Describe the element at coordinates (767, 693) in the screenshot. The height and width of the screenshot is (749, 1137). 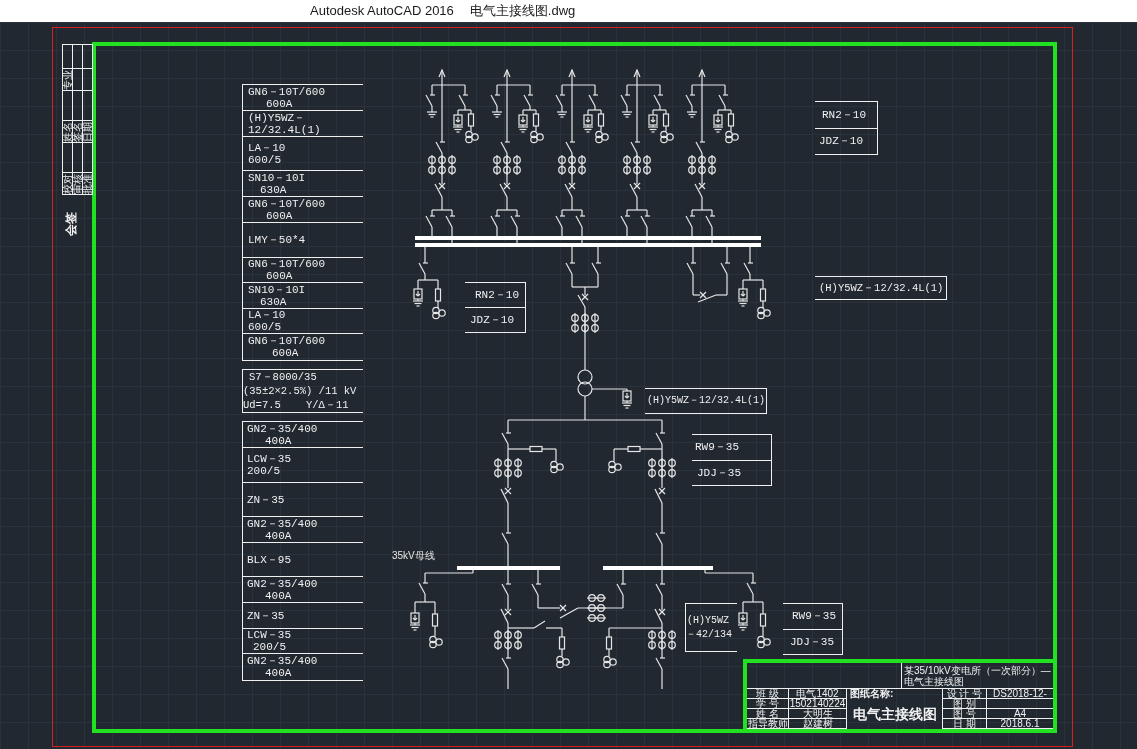
I see `field-label: 班 级` at that location.